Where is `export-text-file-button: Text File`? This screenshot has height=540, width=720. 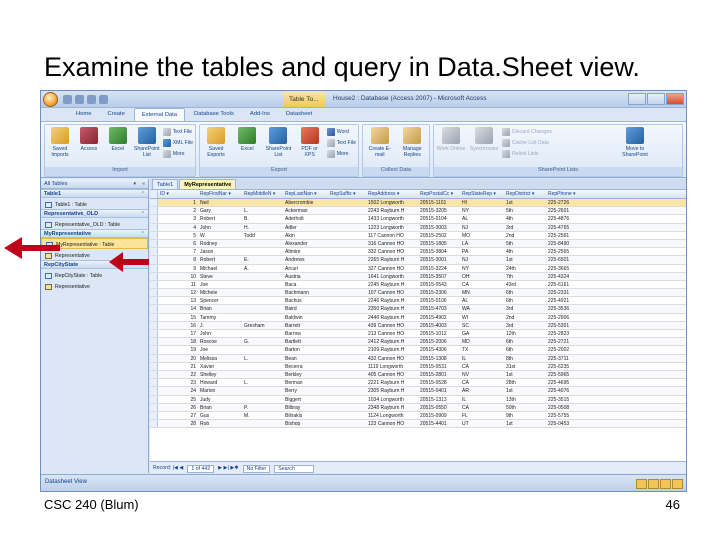
export-text-file-button: Text File is located at coordinates (341, 143).